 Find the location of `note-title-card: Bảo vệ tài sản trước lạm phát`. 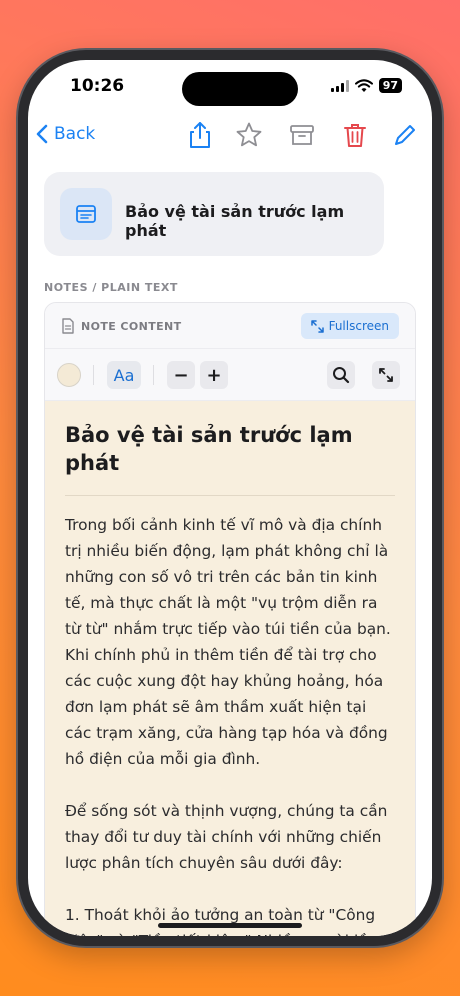

note-title-card: Bảo vệ tài sản trước lạm phát is located at coordinates (214, 214).